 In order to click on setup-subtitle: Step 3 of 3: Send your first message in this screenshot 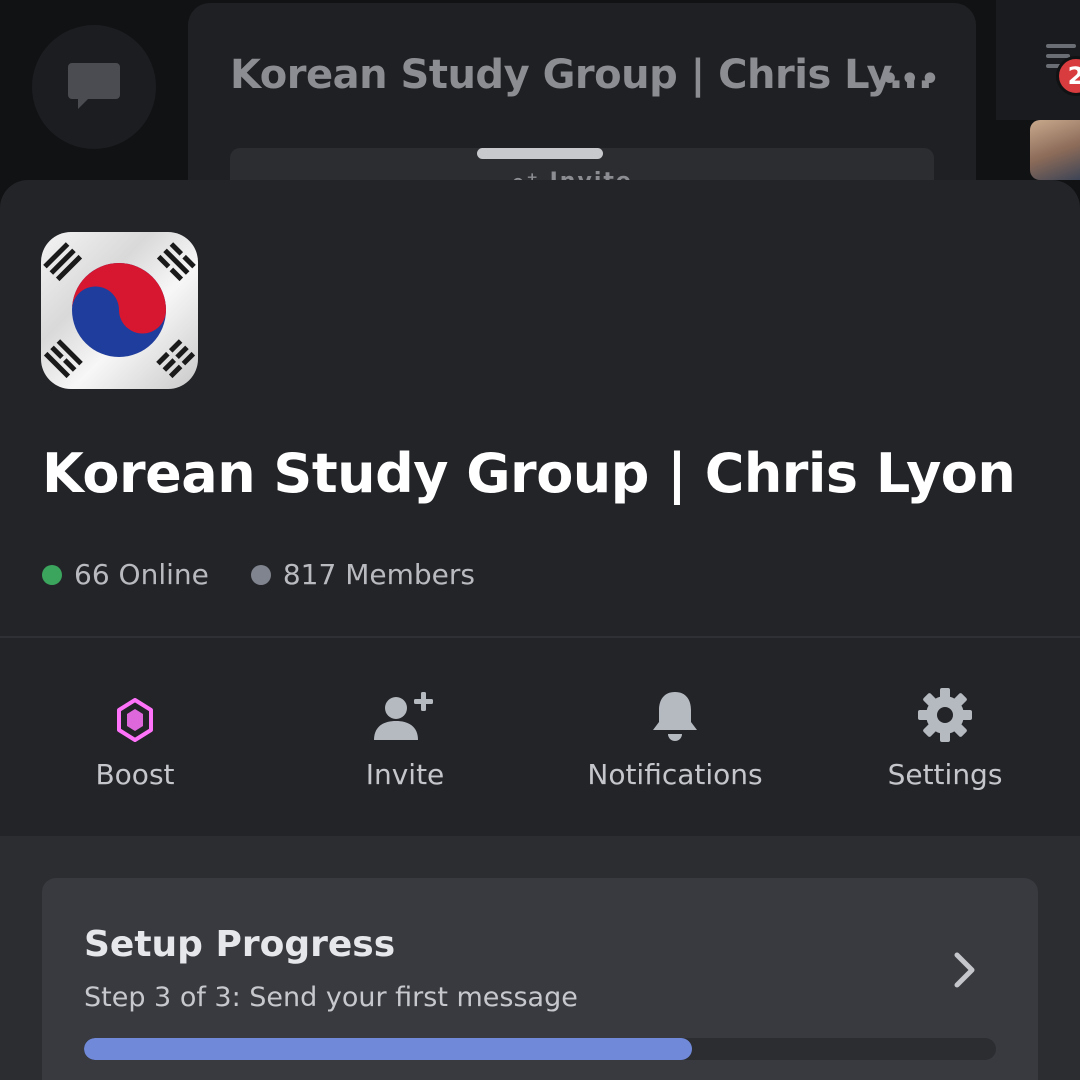, I will do `click(331, 997)`.